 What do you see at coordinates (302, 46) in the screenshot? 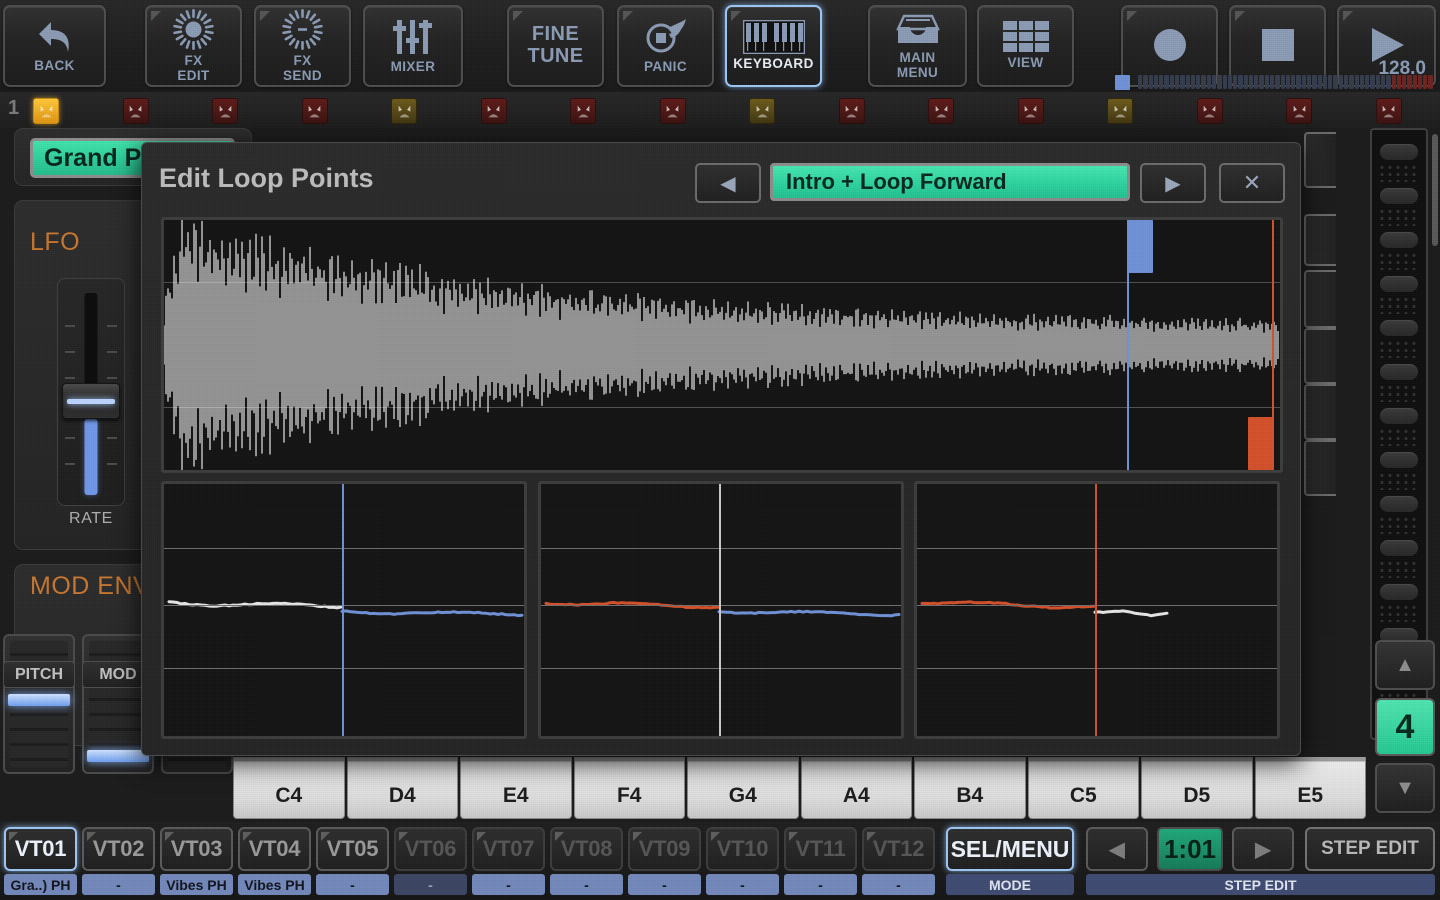
I see `toolbar-button-fx-send: FX SEND` at bounding box center [302, 46].